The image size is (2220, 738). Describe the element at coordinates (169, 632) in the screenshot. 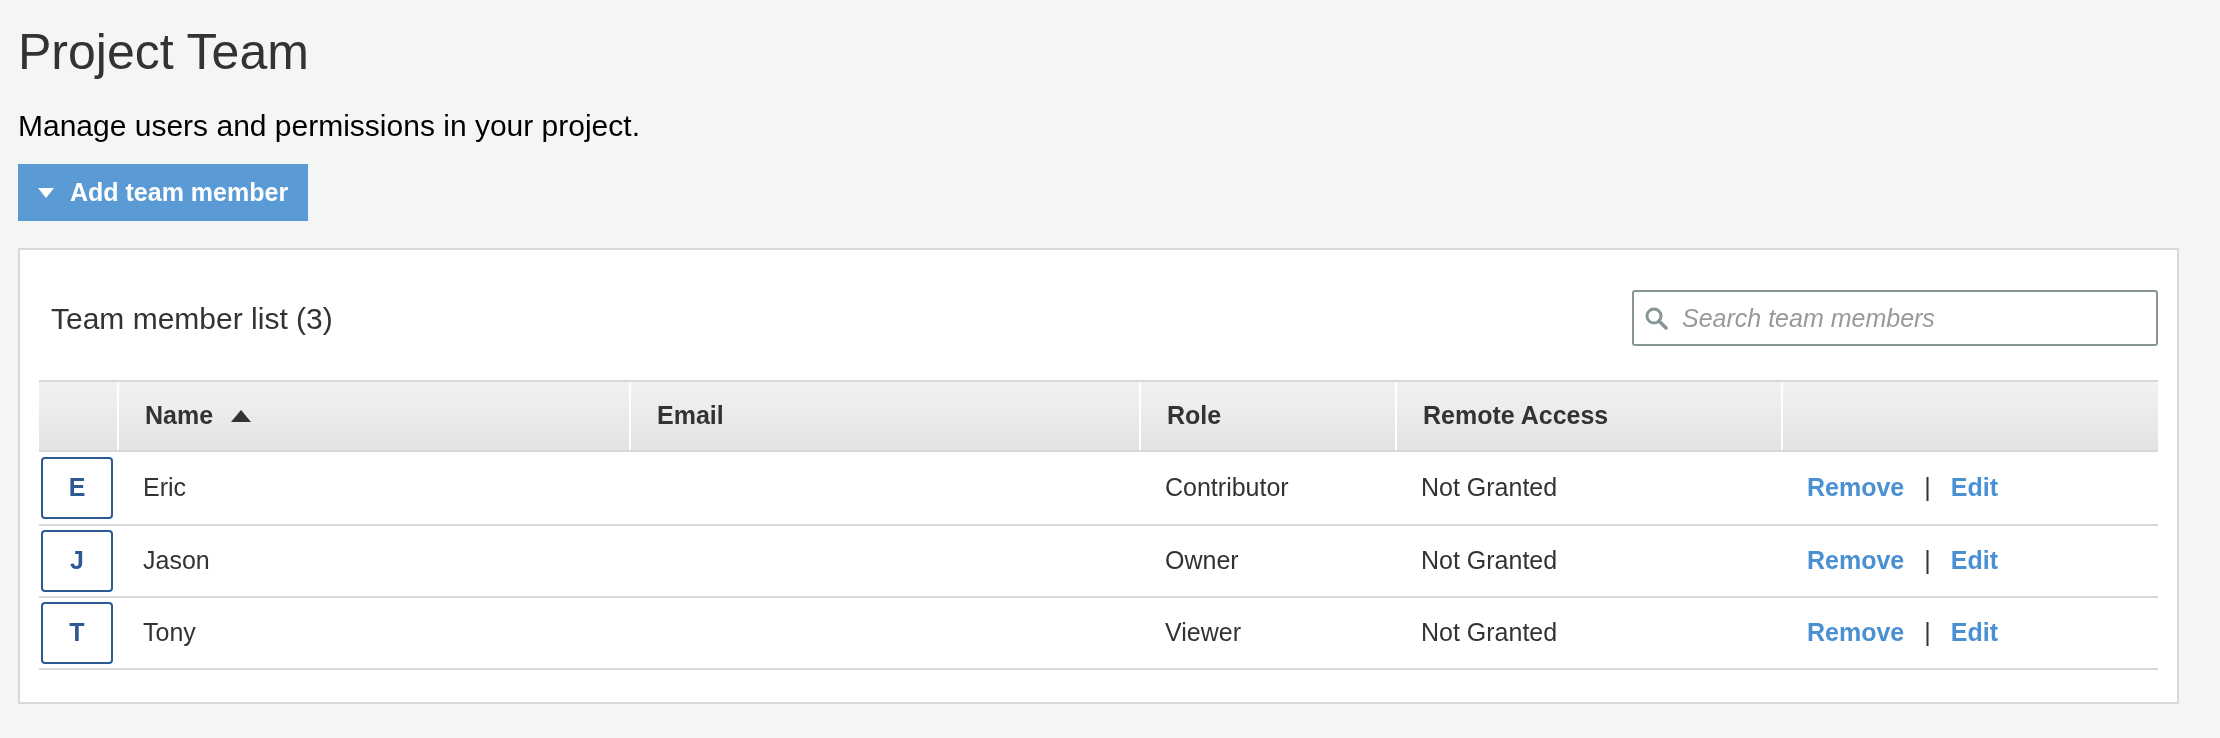

I see `table-cell: Tony` at that location.